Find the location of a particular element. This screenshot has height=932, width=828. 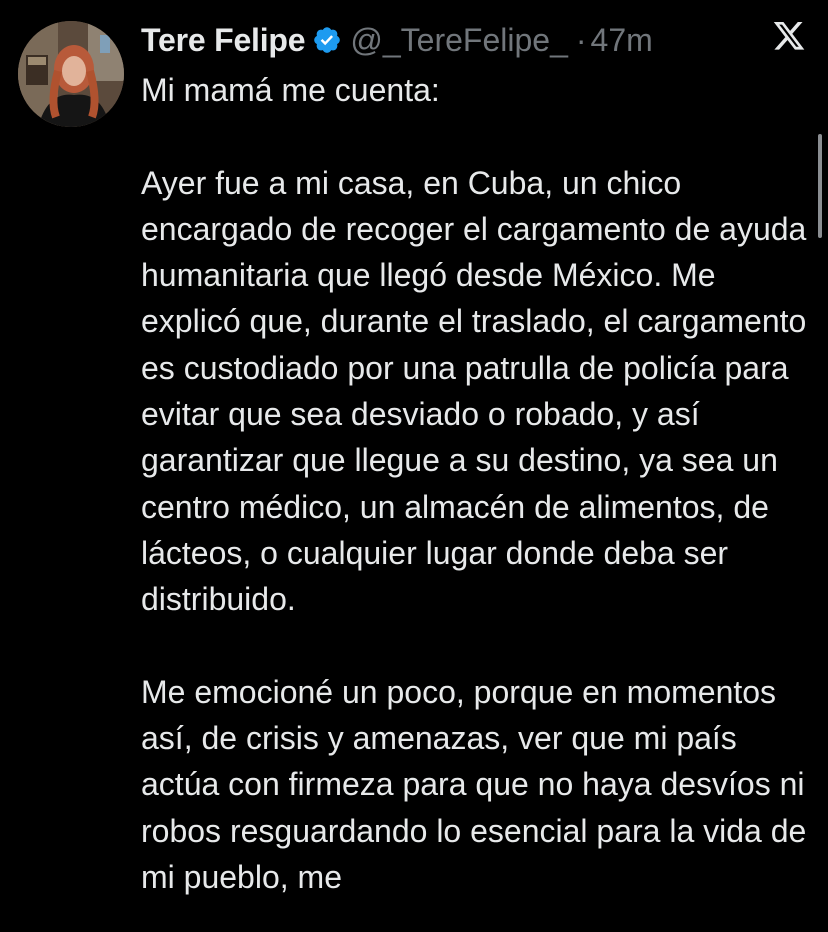

verified-badge-icon is located at coordinates (327, 40).